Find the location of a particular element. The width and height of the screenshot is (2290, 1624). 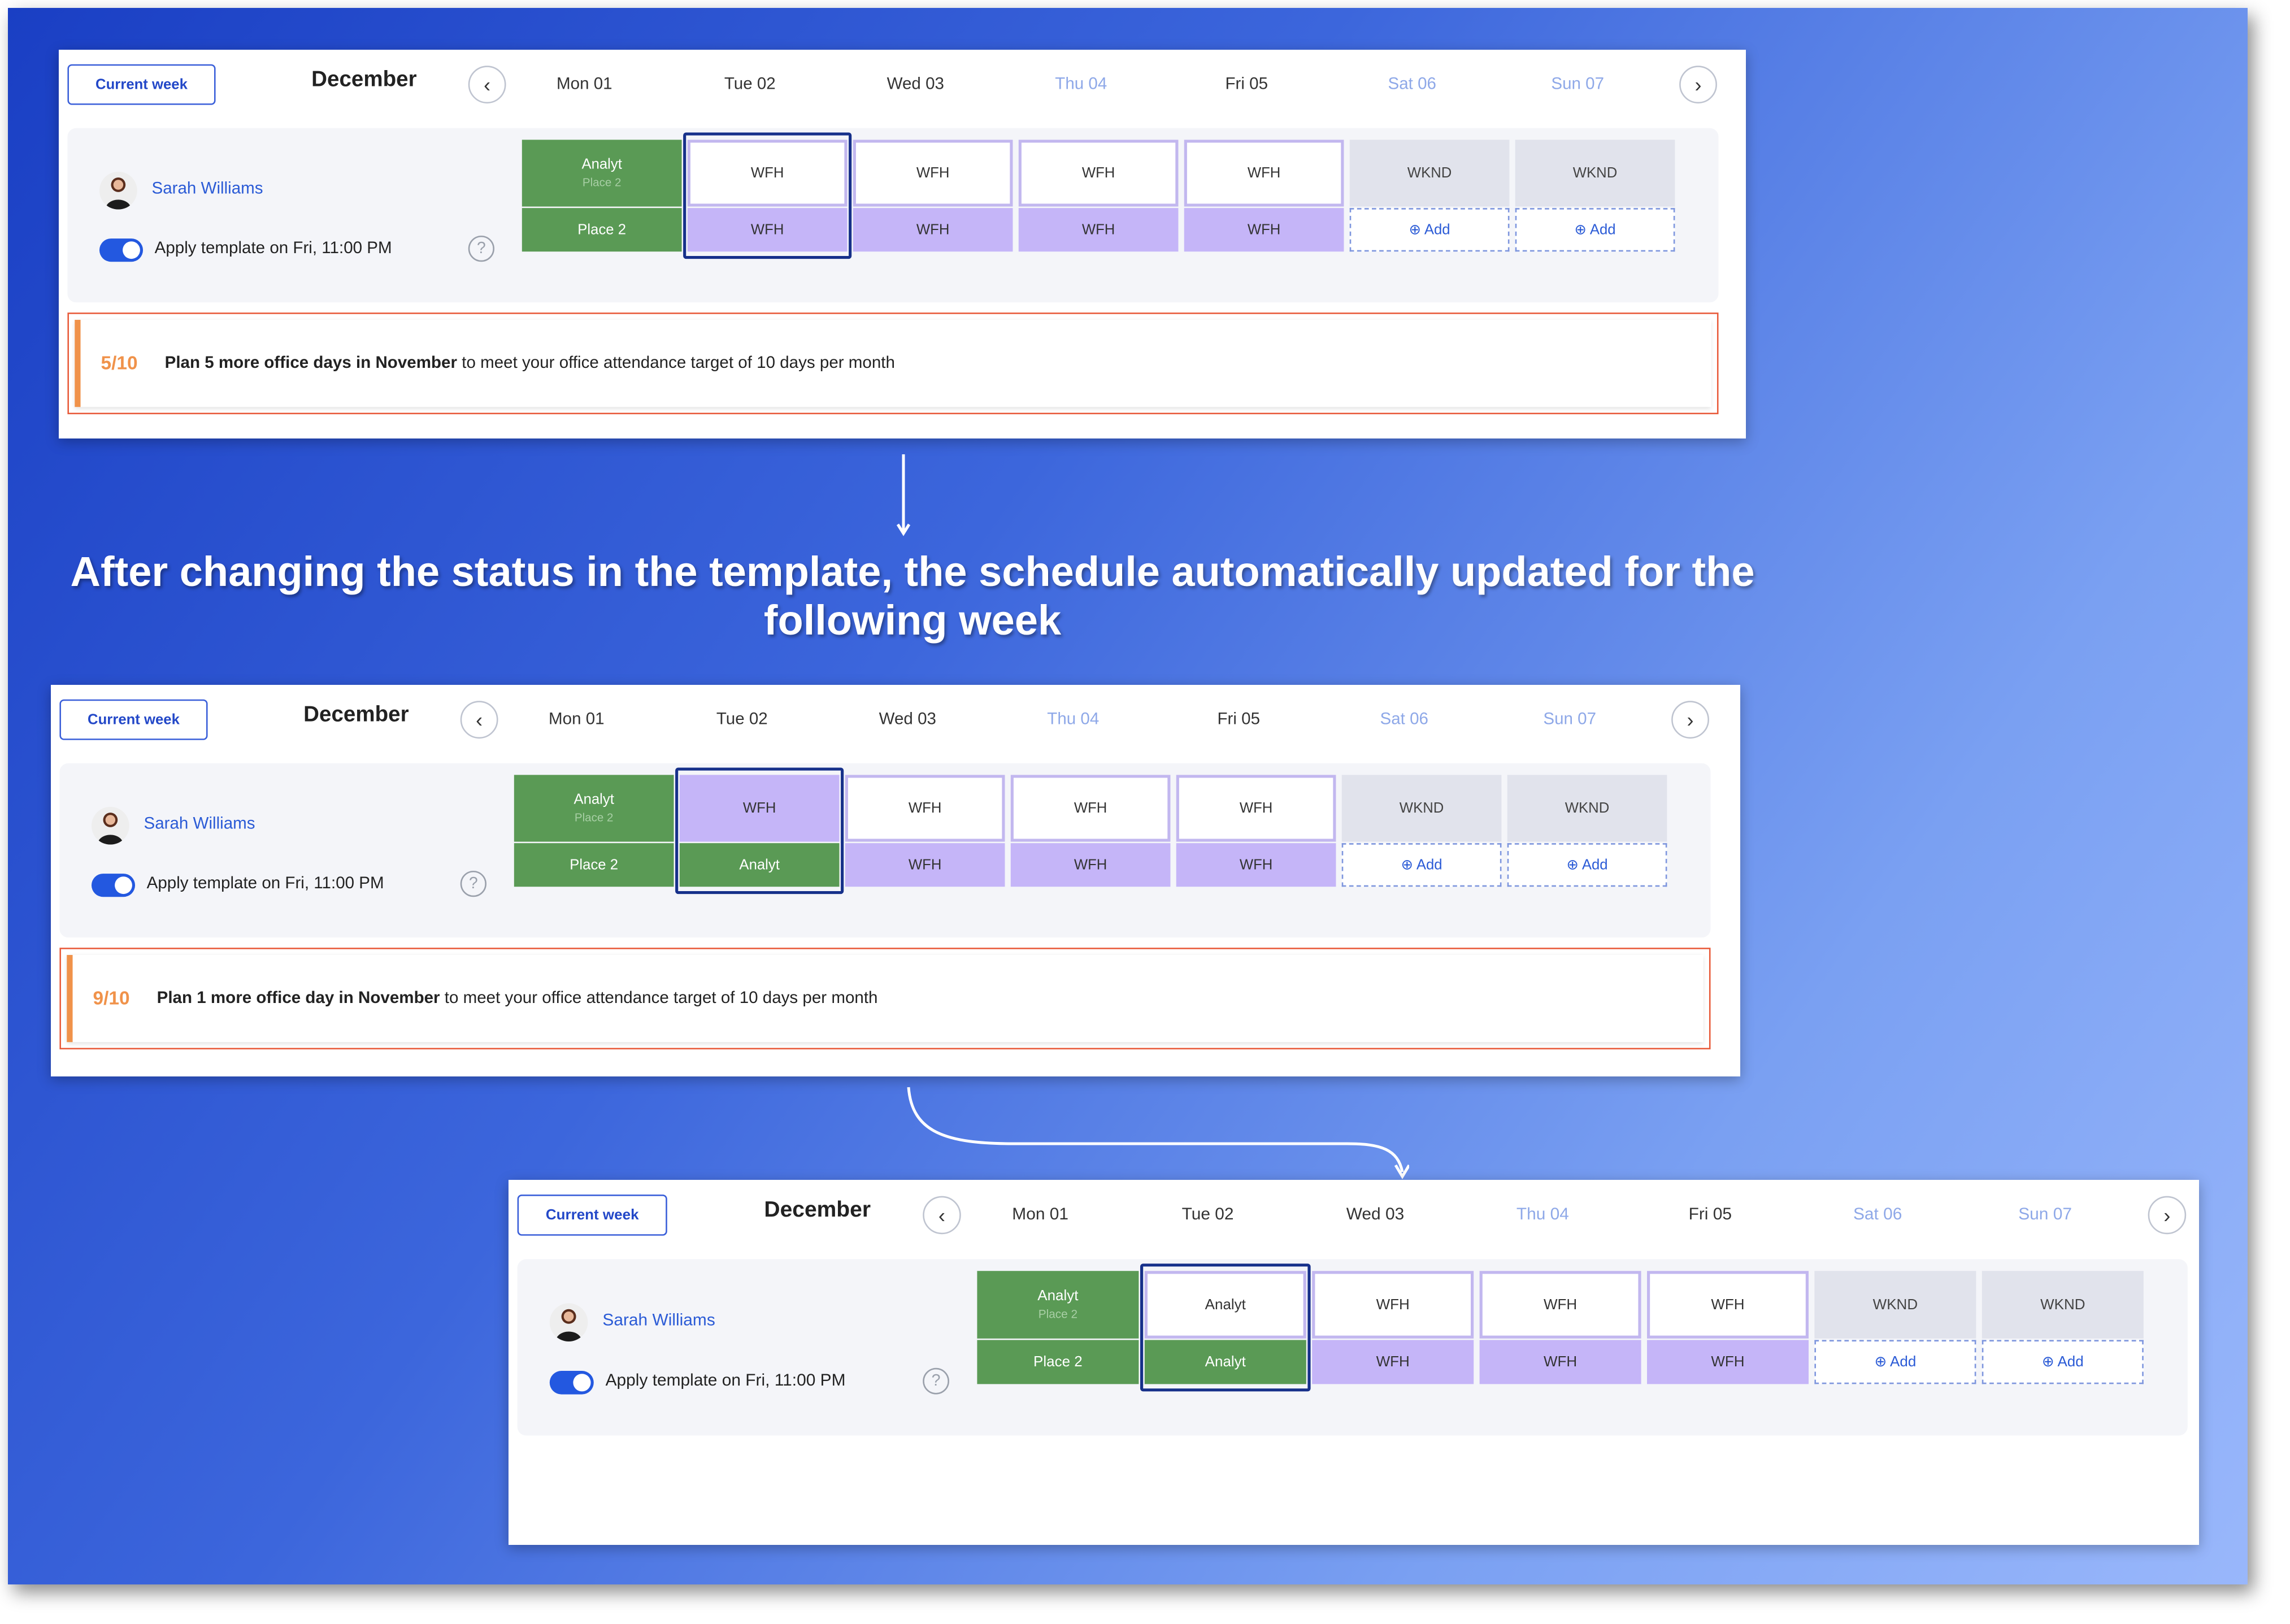

attendance-ratio: 9/10 is located at coordinates (111, 998).